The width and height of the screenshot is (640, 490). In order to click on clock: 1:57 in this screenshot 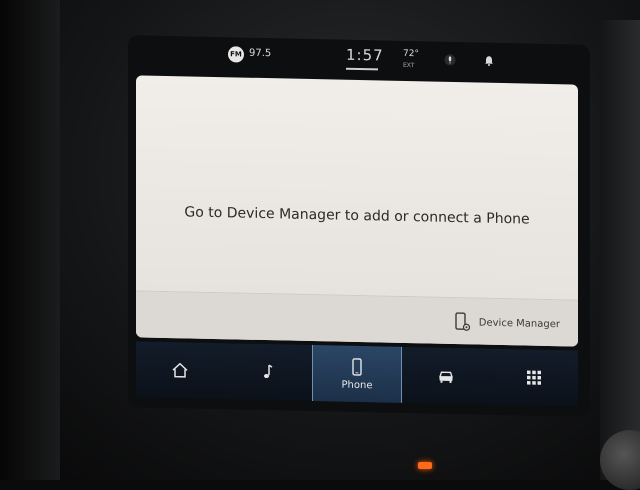, I will do `click(365, 55)`.